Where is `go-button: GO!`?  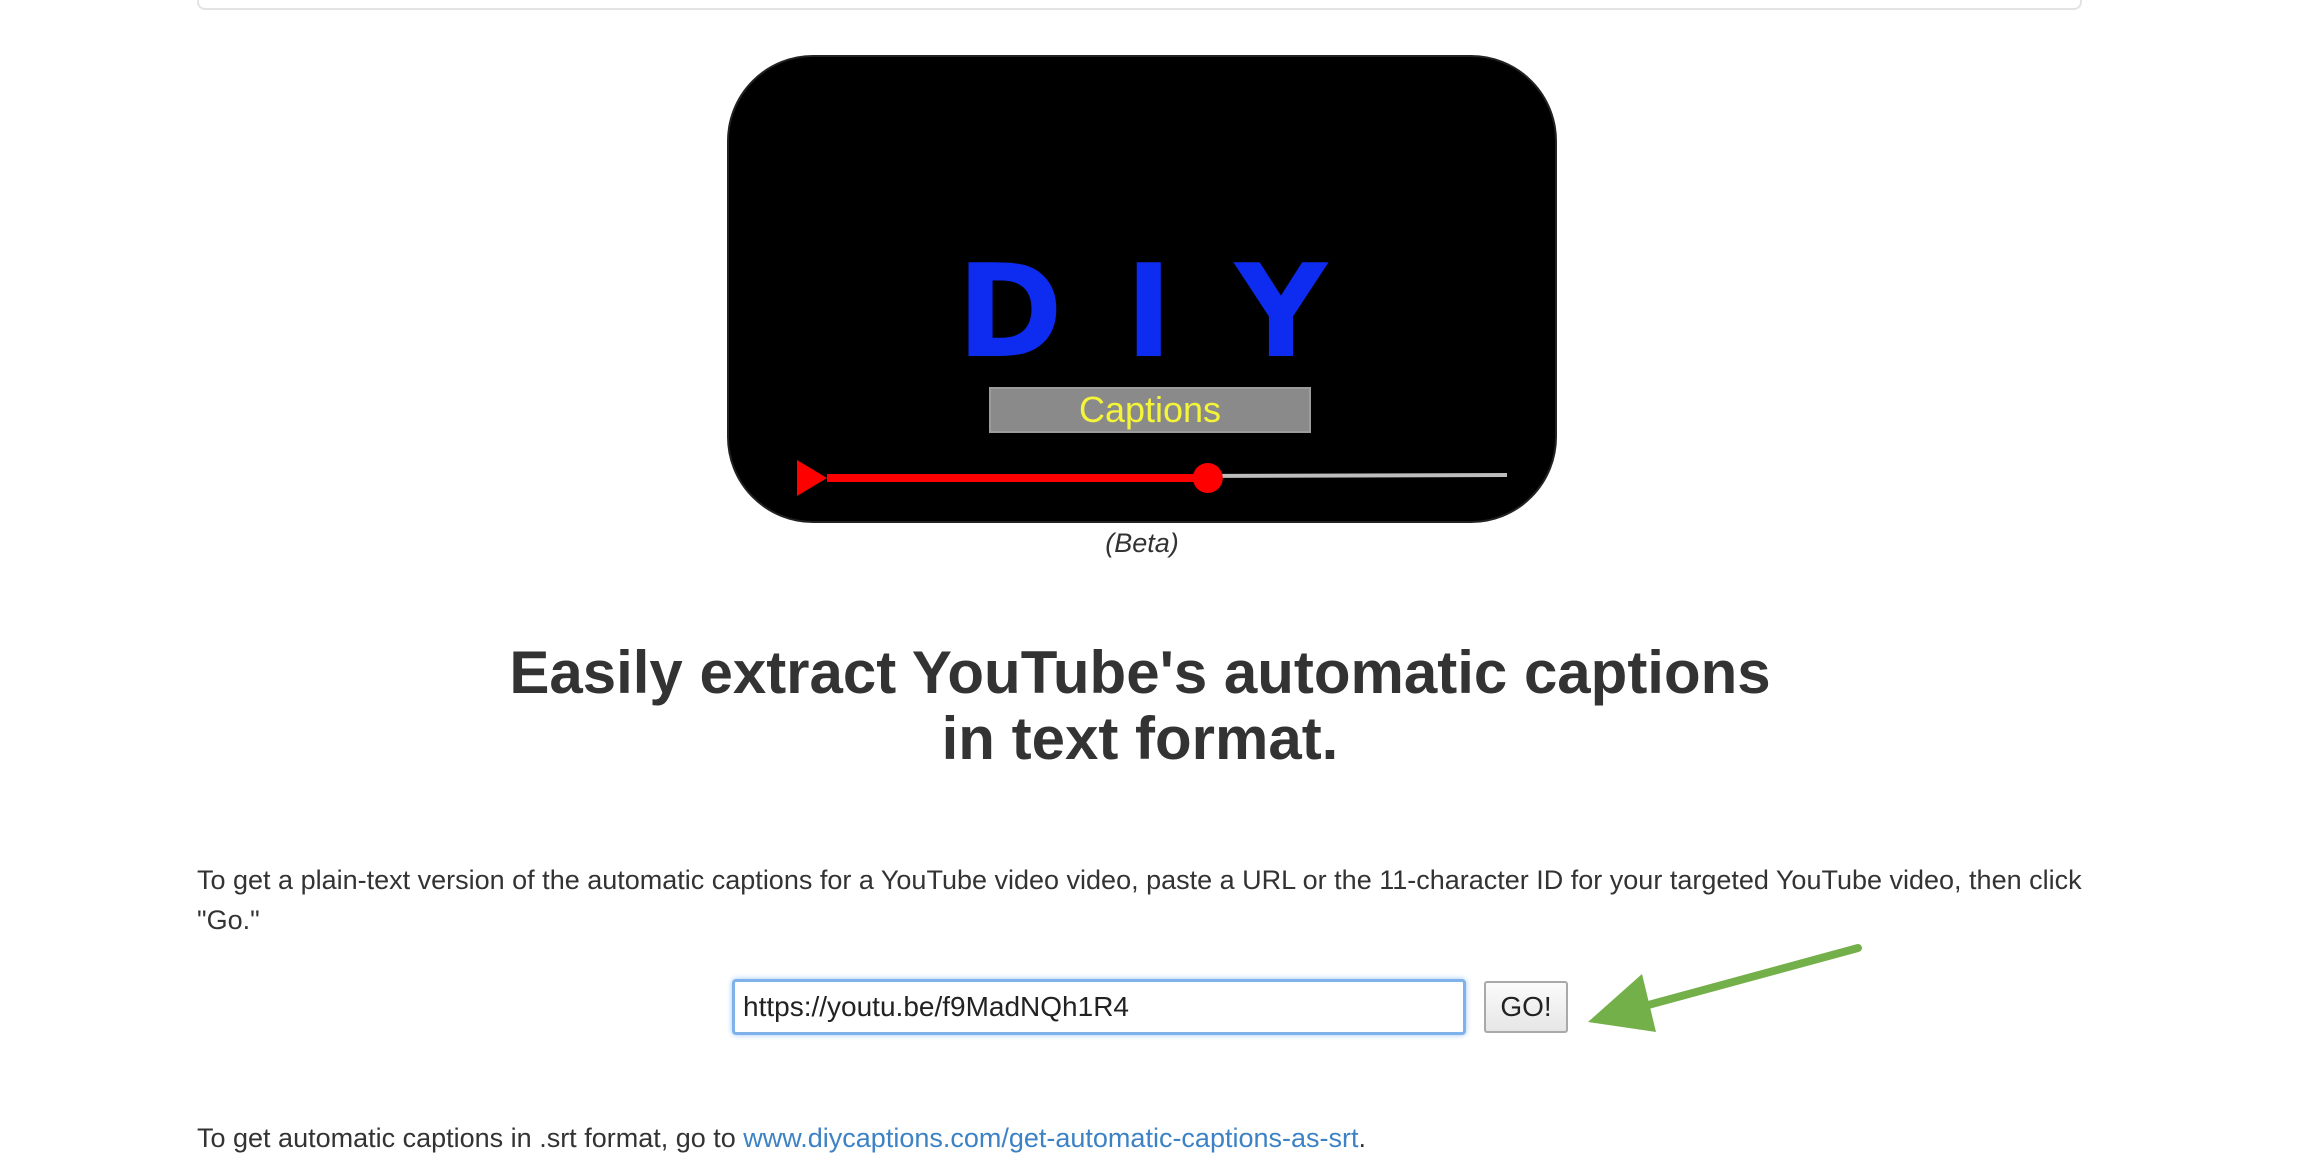 go-button: GO! is located at coordinates (1526, 1007).